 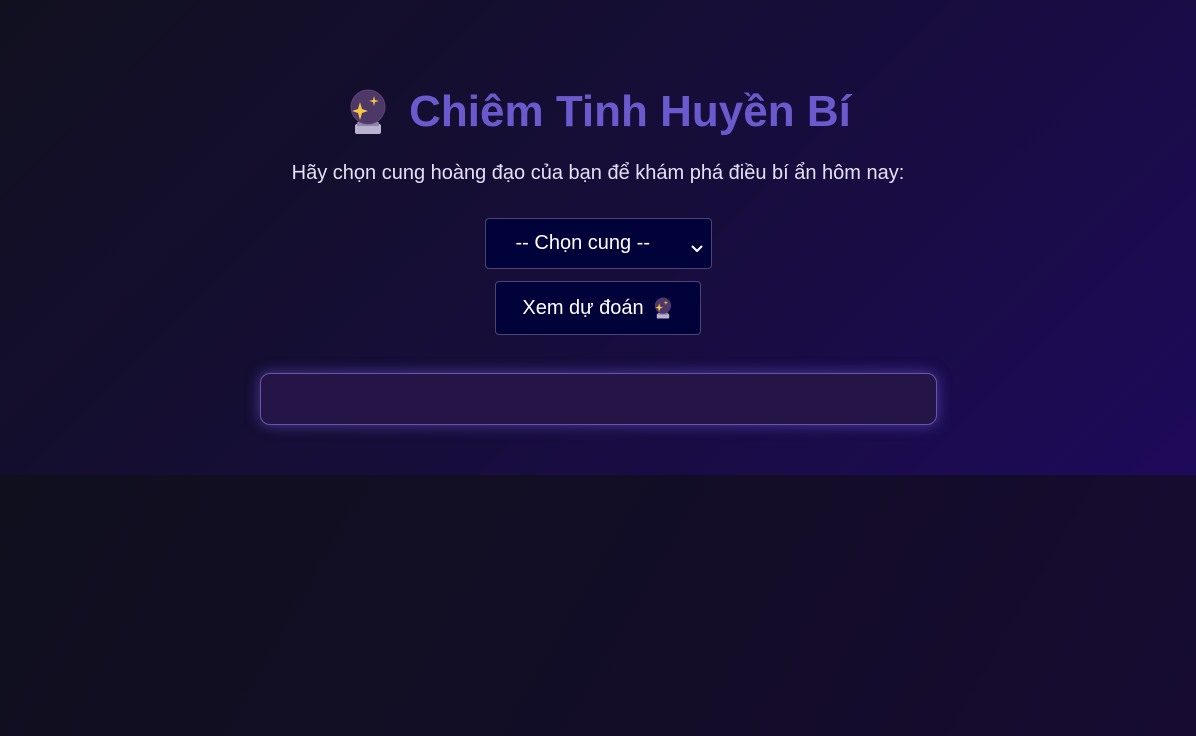 I want to click on zodiac-select-wrapper: -- Chọn cung --, so click(x=598, y=243).